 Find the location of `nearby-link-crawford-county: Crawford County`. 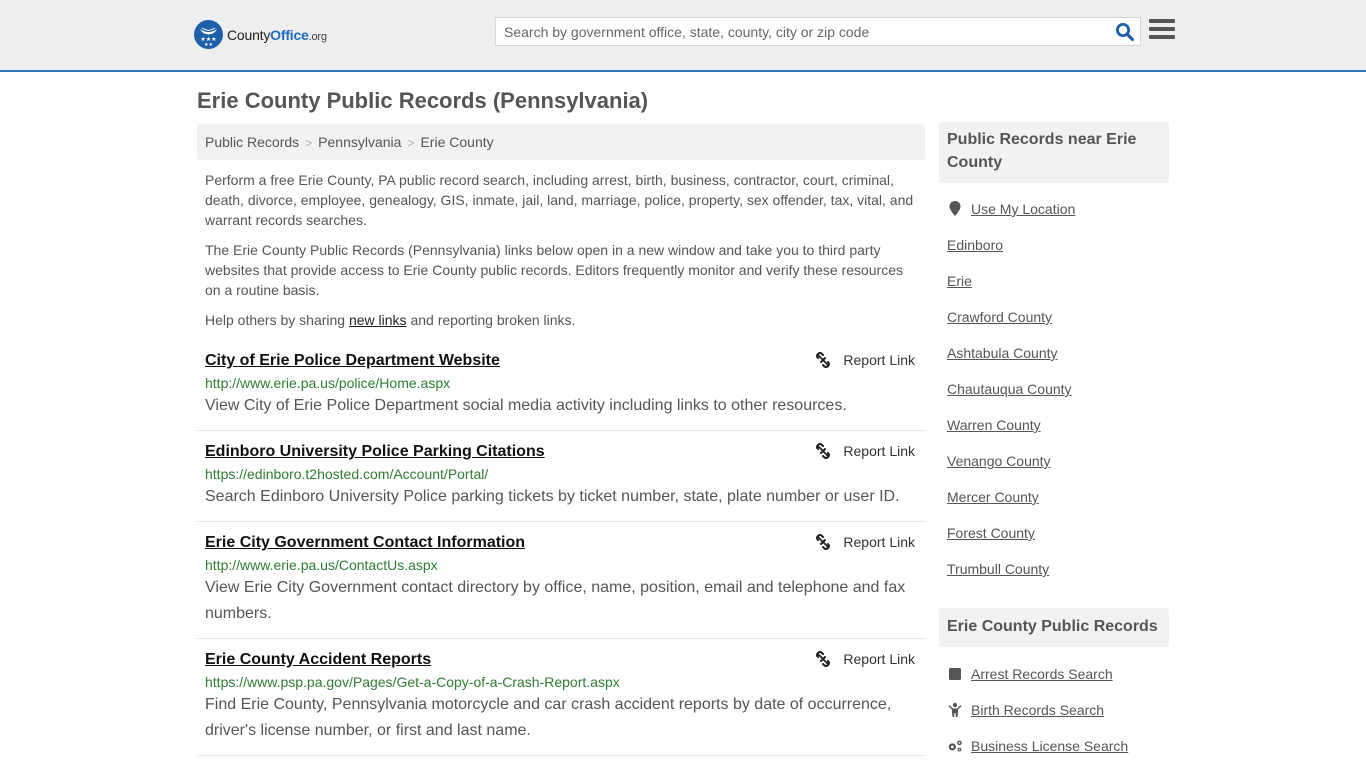

nearby-link-crawford-county: Crawford County is located at coordinates (999, 317).